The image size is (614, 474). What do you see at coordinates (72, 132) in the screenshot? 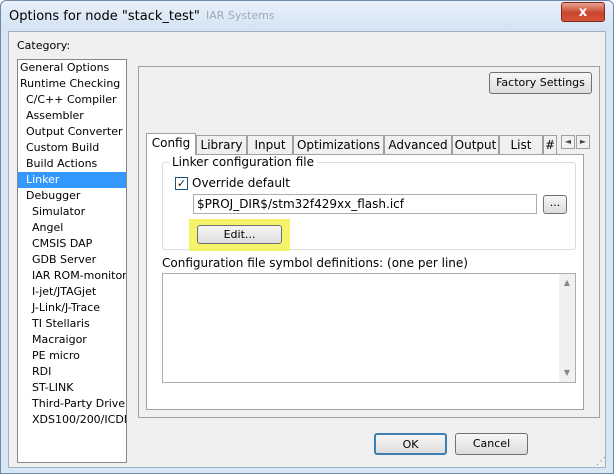
I see `category-item-output-converter: Output Converter` at bounding box center [72, 132].